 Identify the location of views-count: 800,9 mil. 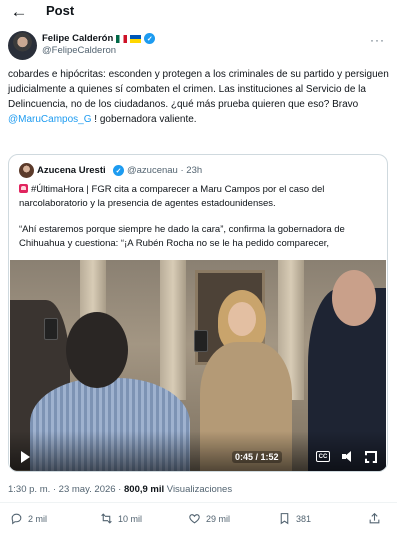
(144, 489).